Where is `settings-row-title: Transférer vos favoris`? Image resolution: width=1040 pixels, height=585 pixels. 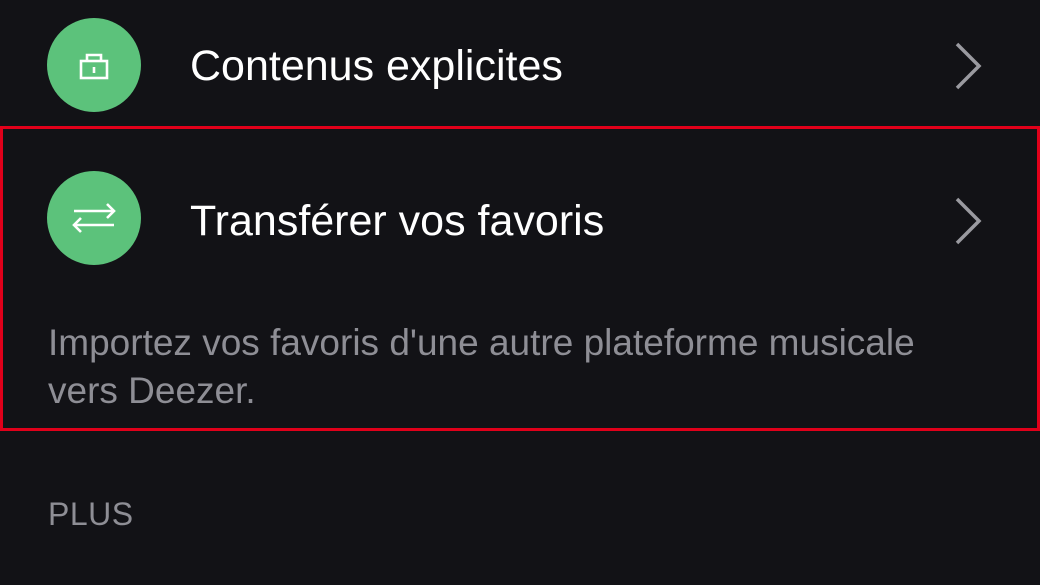 settings-row-title: Transférer vos favoris is located at coordinates (397, 221).